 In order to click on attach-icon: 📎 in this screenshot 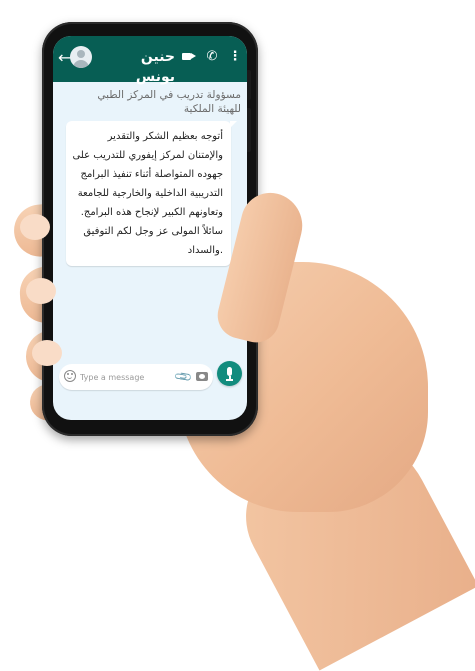, I will do `click(184, 377)`.